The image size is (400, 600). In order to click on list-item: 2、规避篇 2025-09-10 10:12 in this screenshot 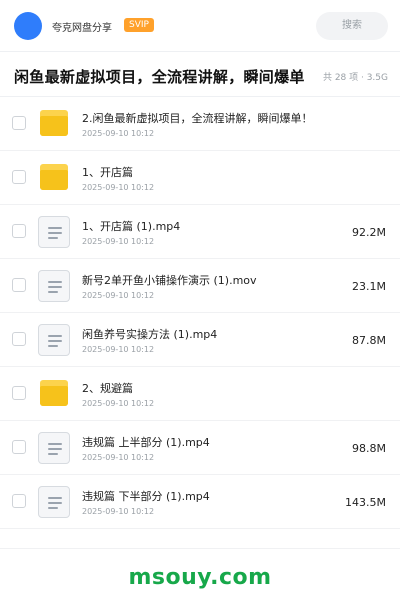, I will do `click(200, 394)`.